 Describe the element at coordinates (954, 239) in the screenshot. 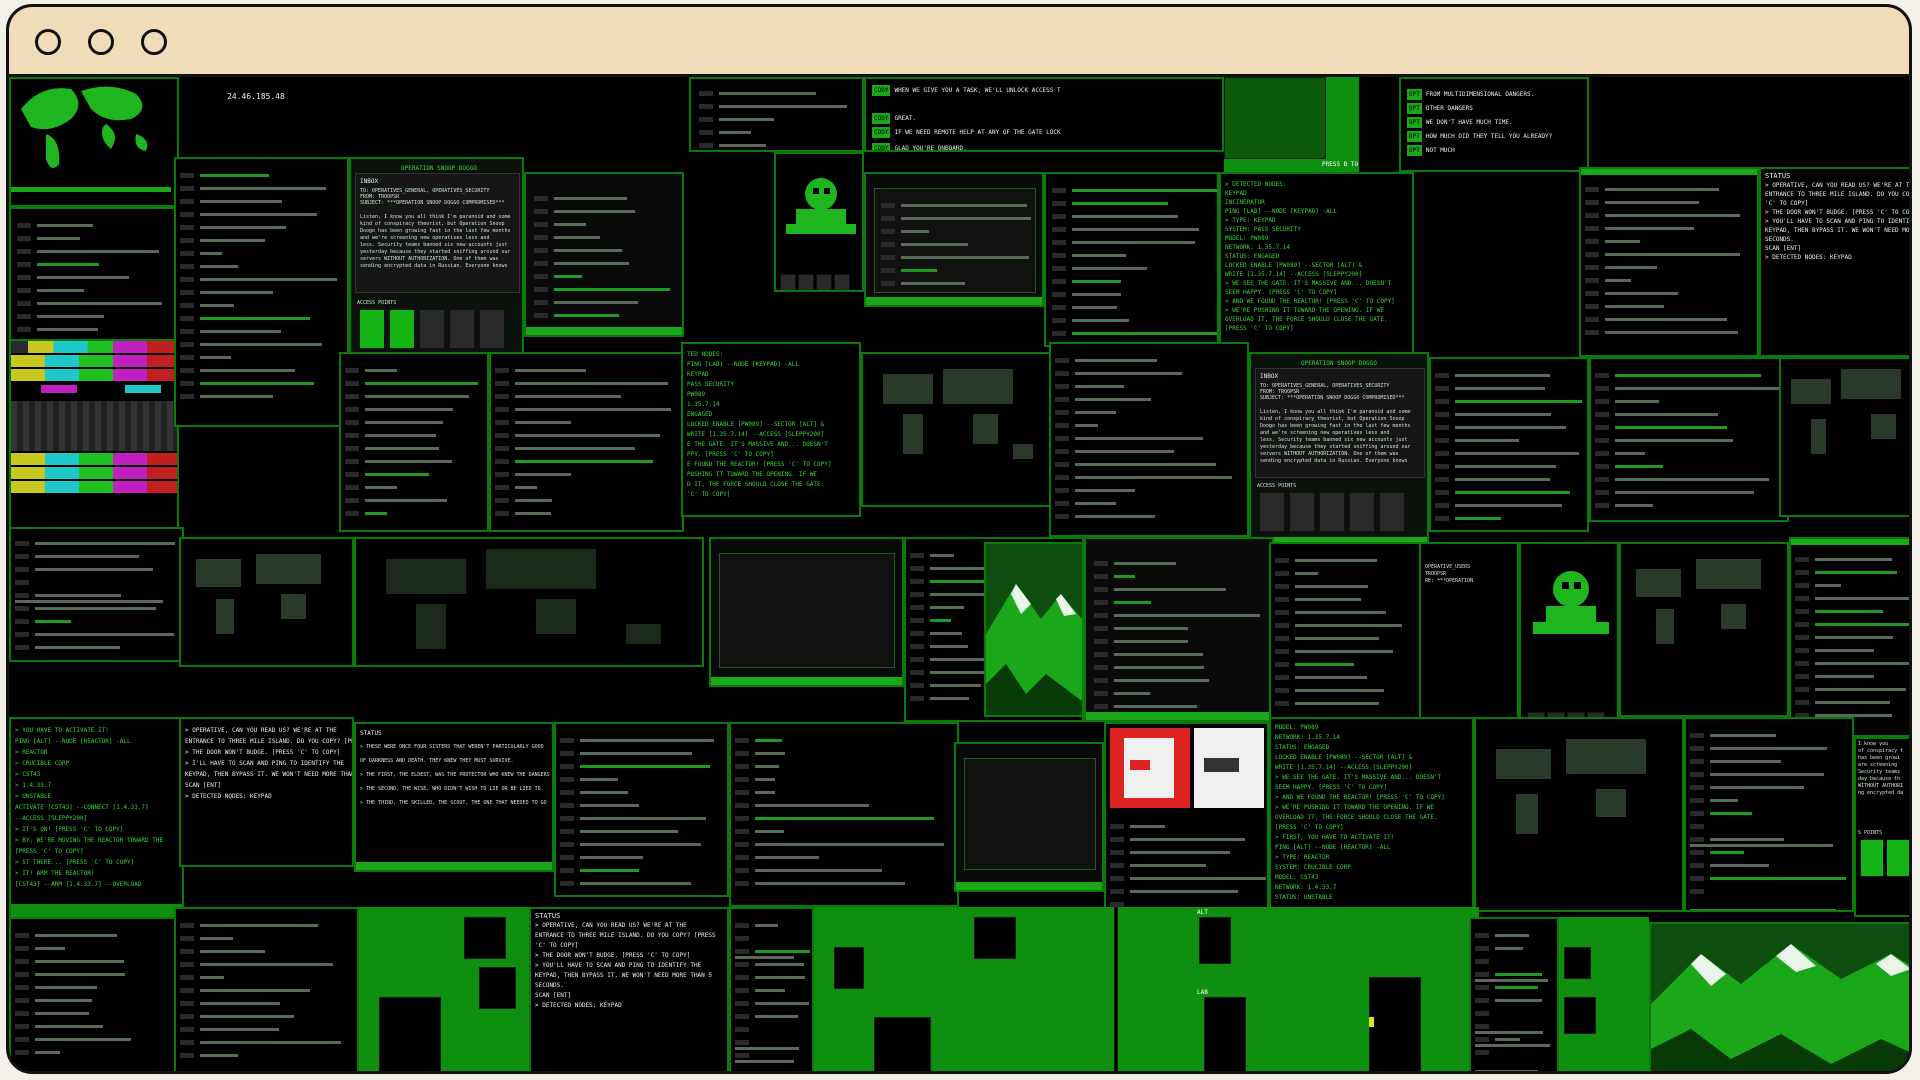

I see `monitor-window` at that location.